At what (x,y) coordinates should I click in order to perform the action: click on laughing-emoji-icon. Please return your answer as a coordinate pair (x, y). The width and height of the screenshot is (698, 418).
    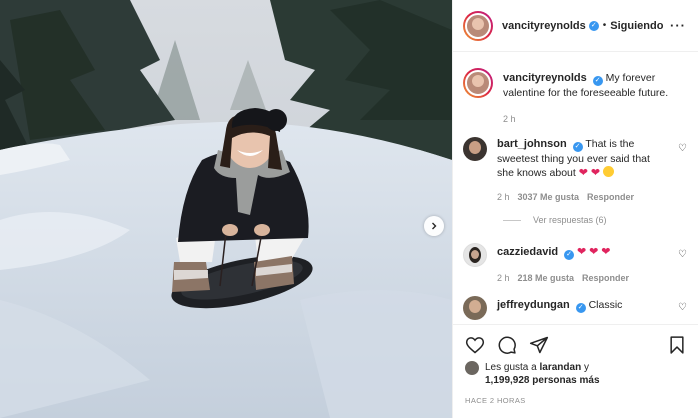
    Looking at the image, I should click on (609, 171).